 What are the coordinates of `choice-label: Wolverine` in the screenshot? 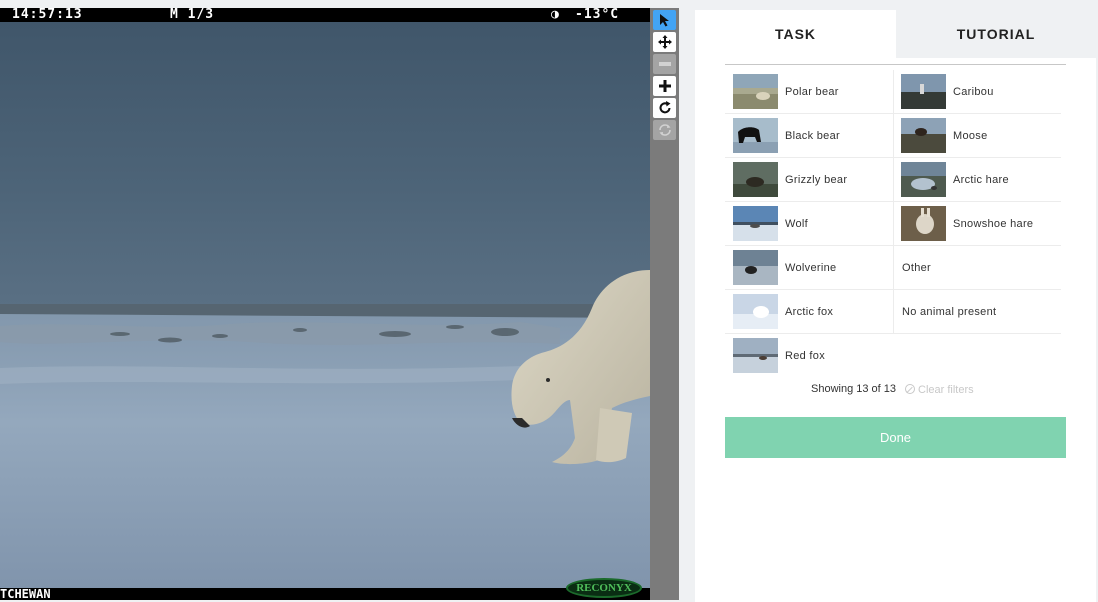 It's located at (811, 267).